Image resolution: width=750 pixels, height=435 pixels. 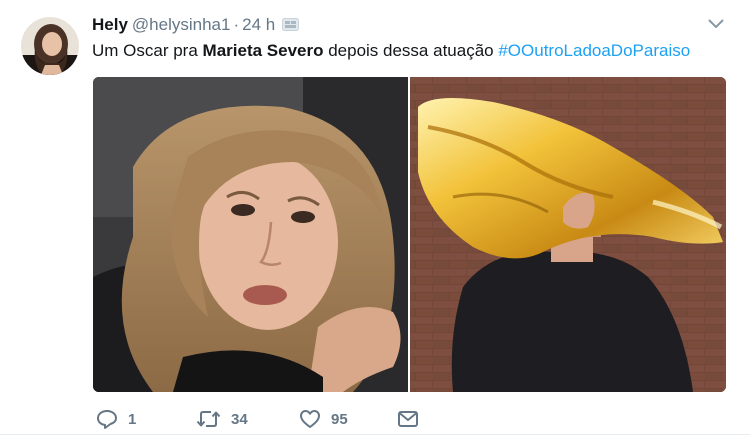 I want to click on like-button: 95, so click(x=348, y=419).